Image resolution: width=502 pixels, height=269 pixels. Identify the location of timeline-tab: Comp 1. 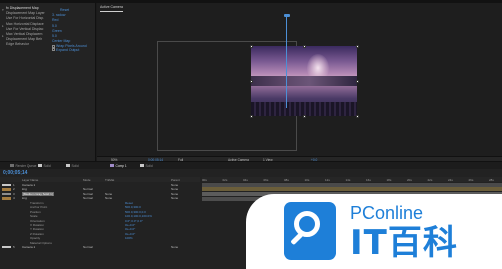
(118, 166).